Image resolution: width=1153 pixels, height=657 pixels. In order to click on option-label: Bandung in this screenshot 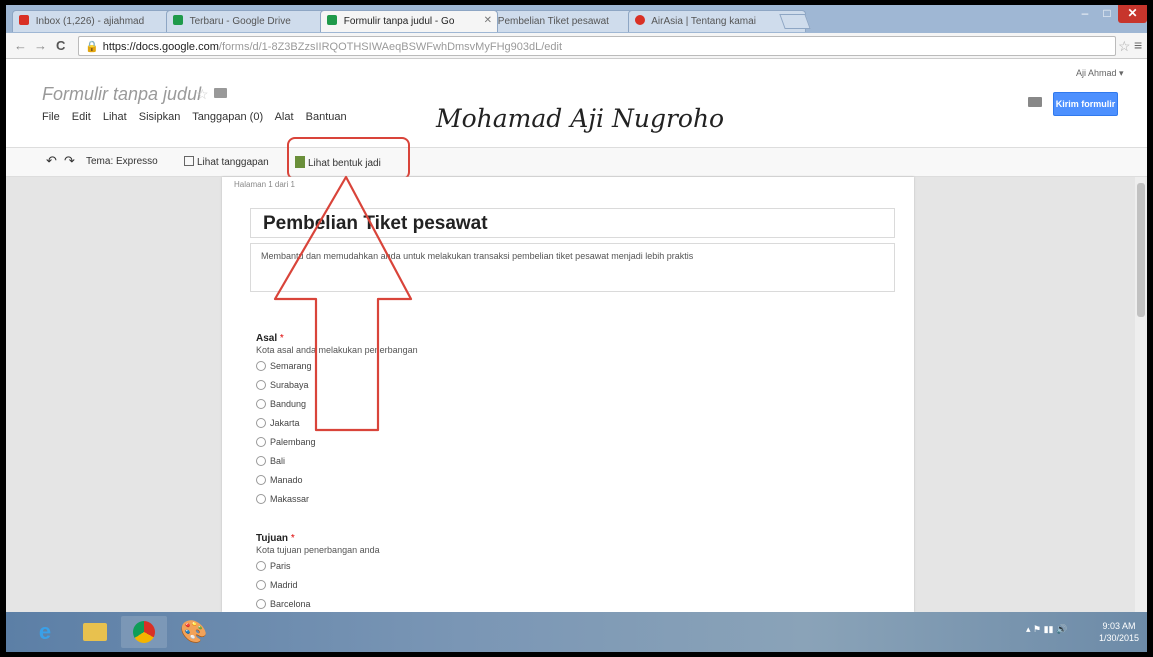, I will do `click(288, 404)`.